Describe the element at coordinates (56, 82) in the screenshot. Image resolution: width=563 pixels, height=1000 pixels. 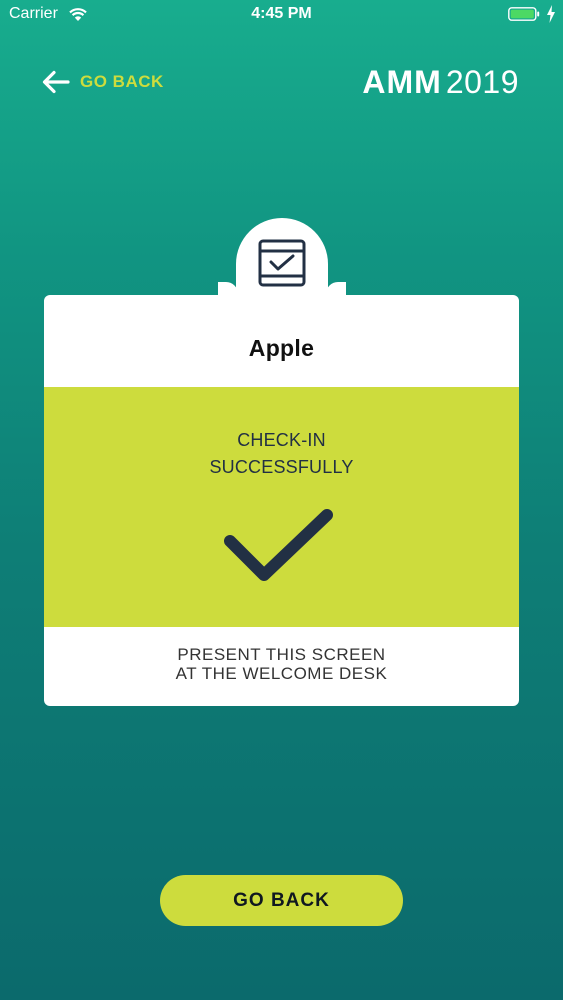
I see `arrow-left-icon` at that location.